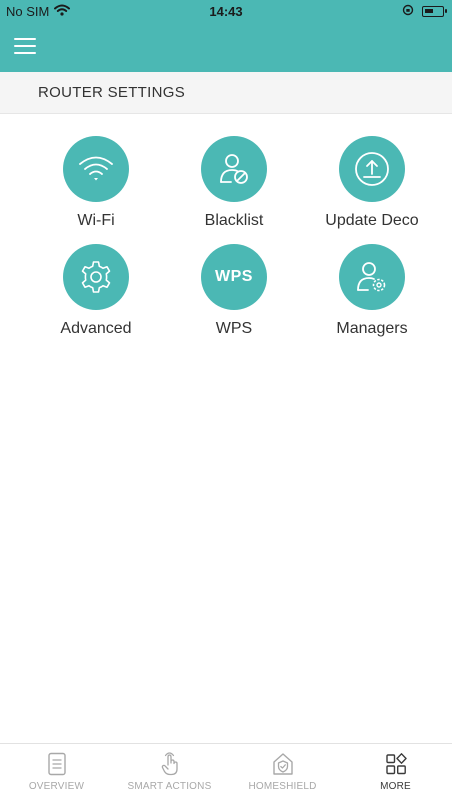  Describe the element at coordinates (234, 328) in the screenshot. I see `tile-label: WPS` at that location.